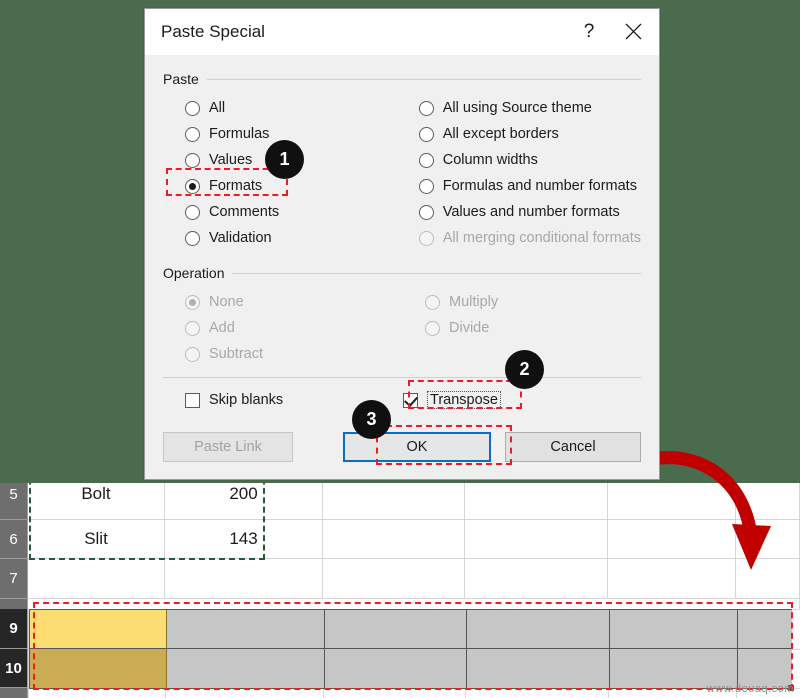  Describe the element at coordinates (192, 186) in the screenshot. I see `radio-icon-selected` at that location.